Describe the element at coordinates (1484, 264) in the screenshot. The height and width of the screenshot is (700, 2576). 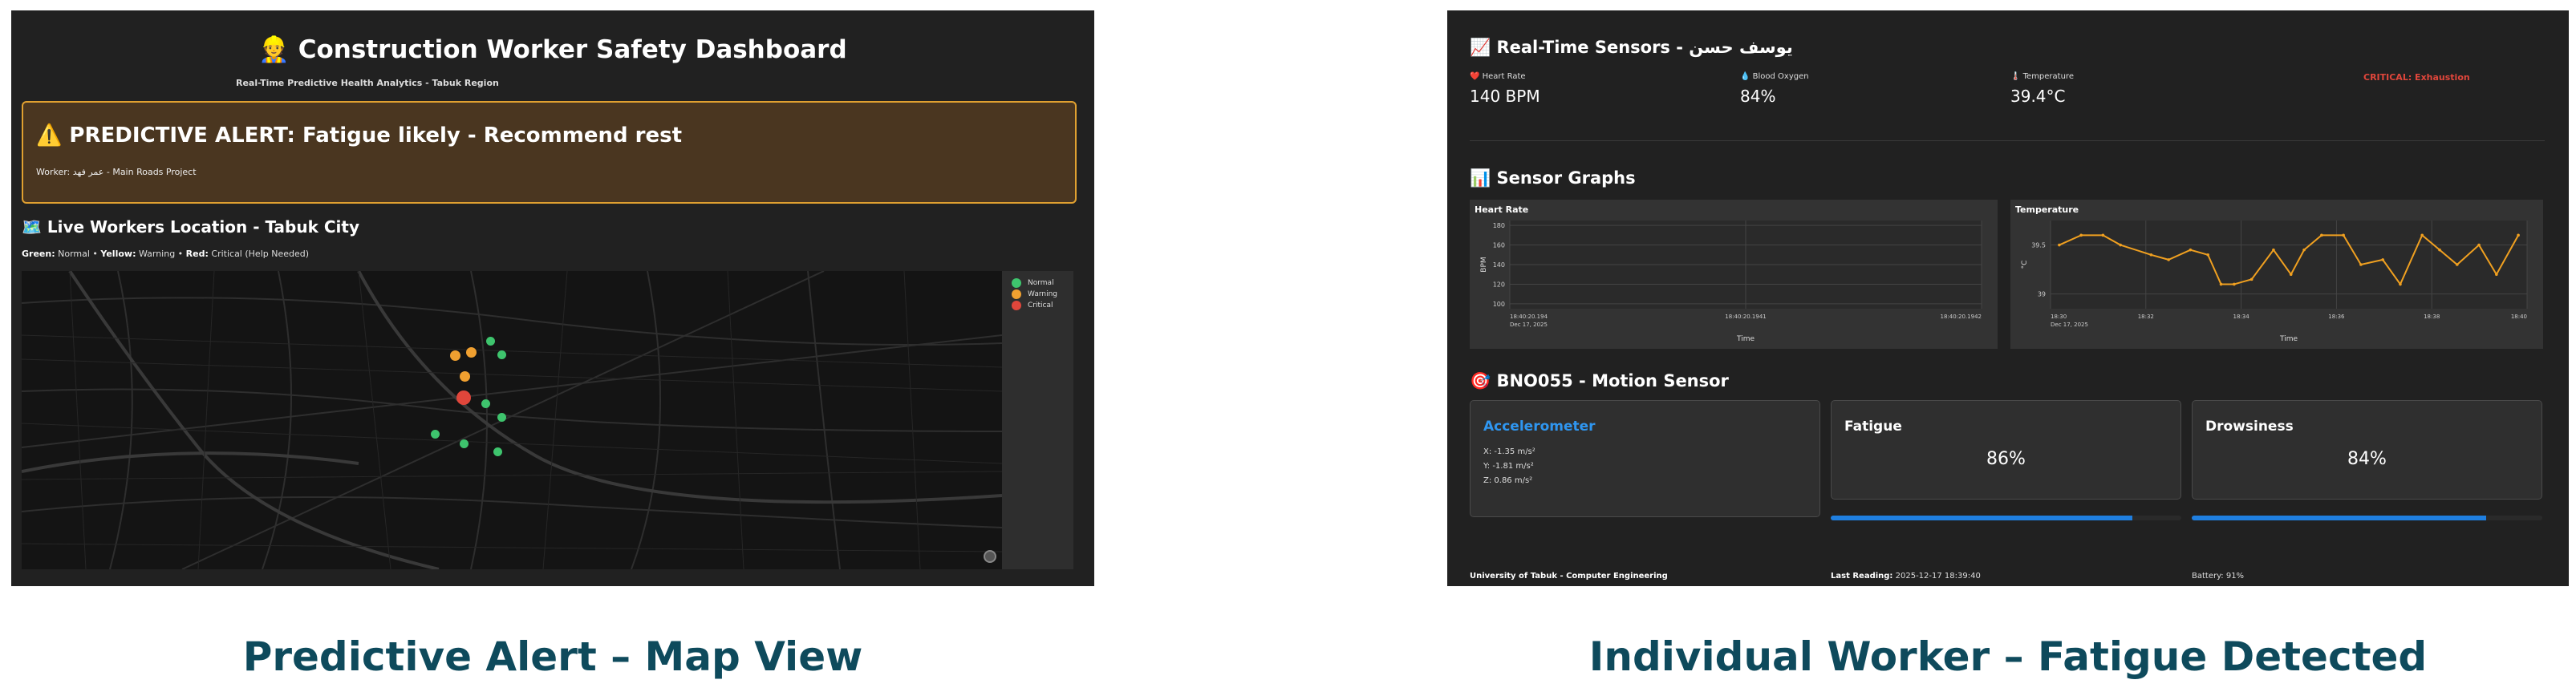
I see `y-axis-label: BPM` at that location.